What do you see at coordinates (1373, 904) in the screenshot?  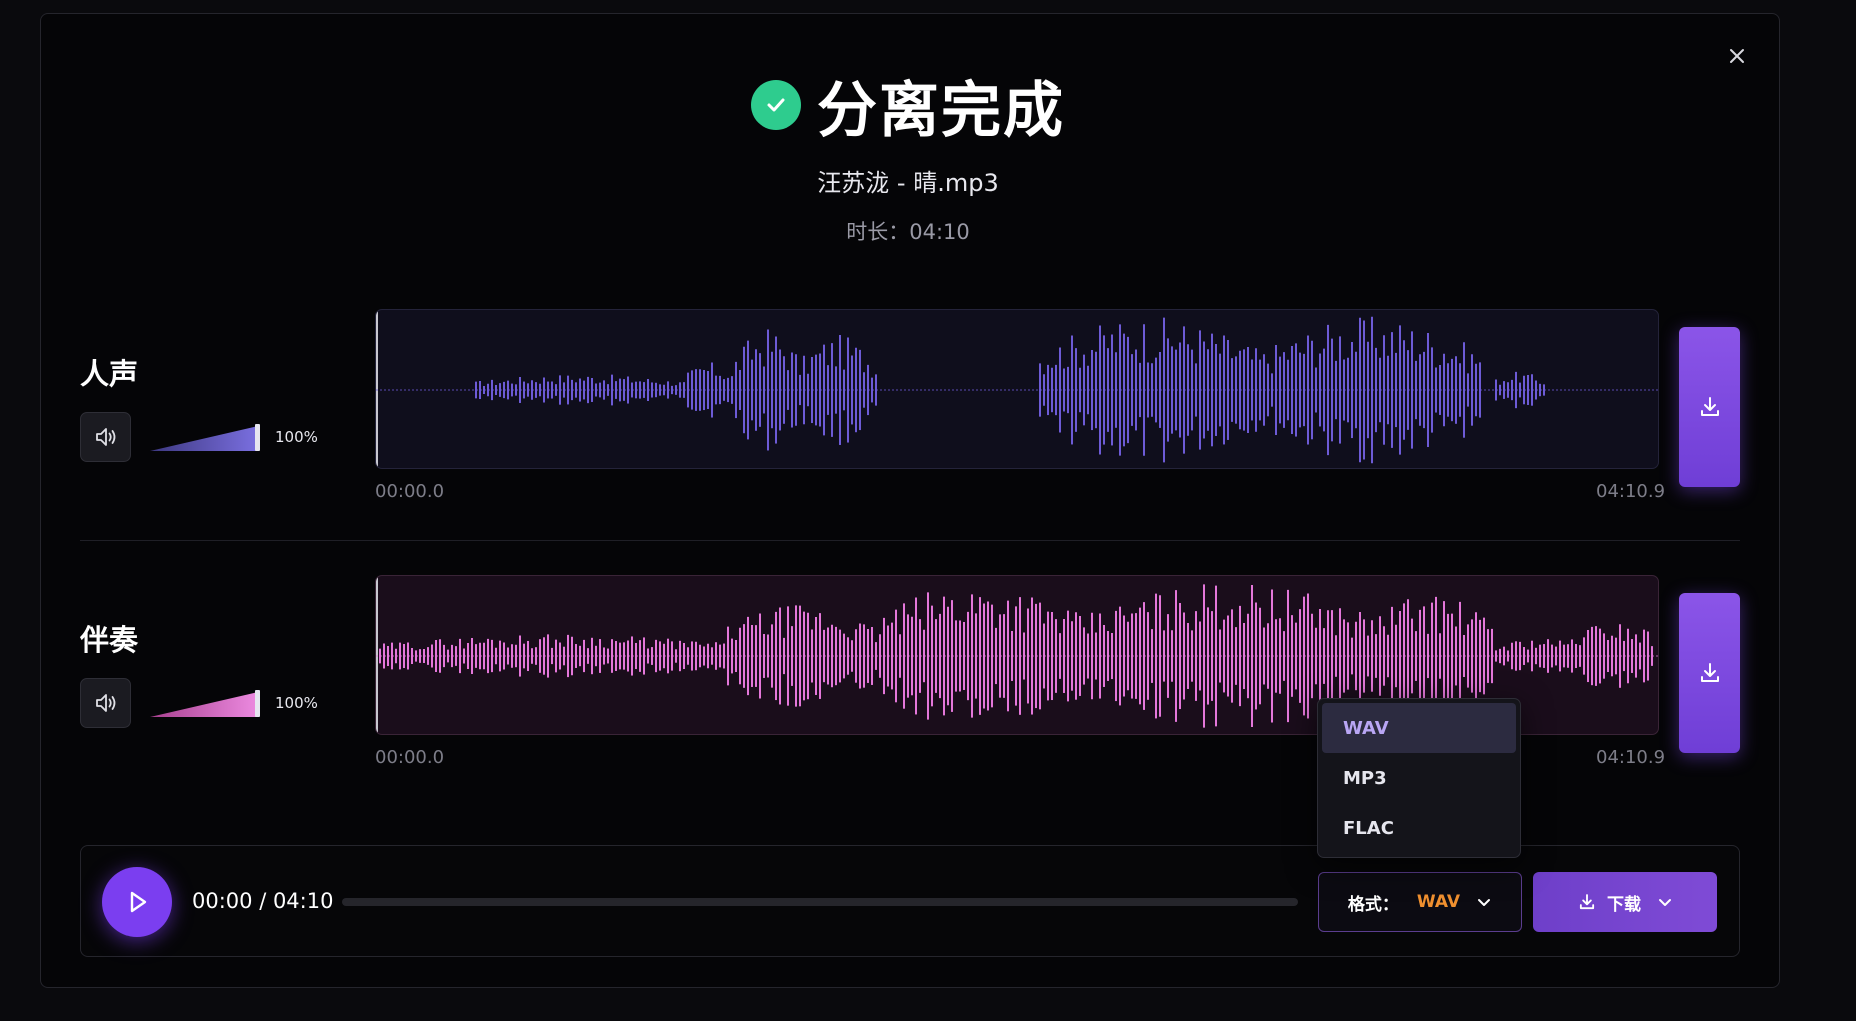 I see `format-label: 格式：` at bounding box center [1373, 904].